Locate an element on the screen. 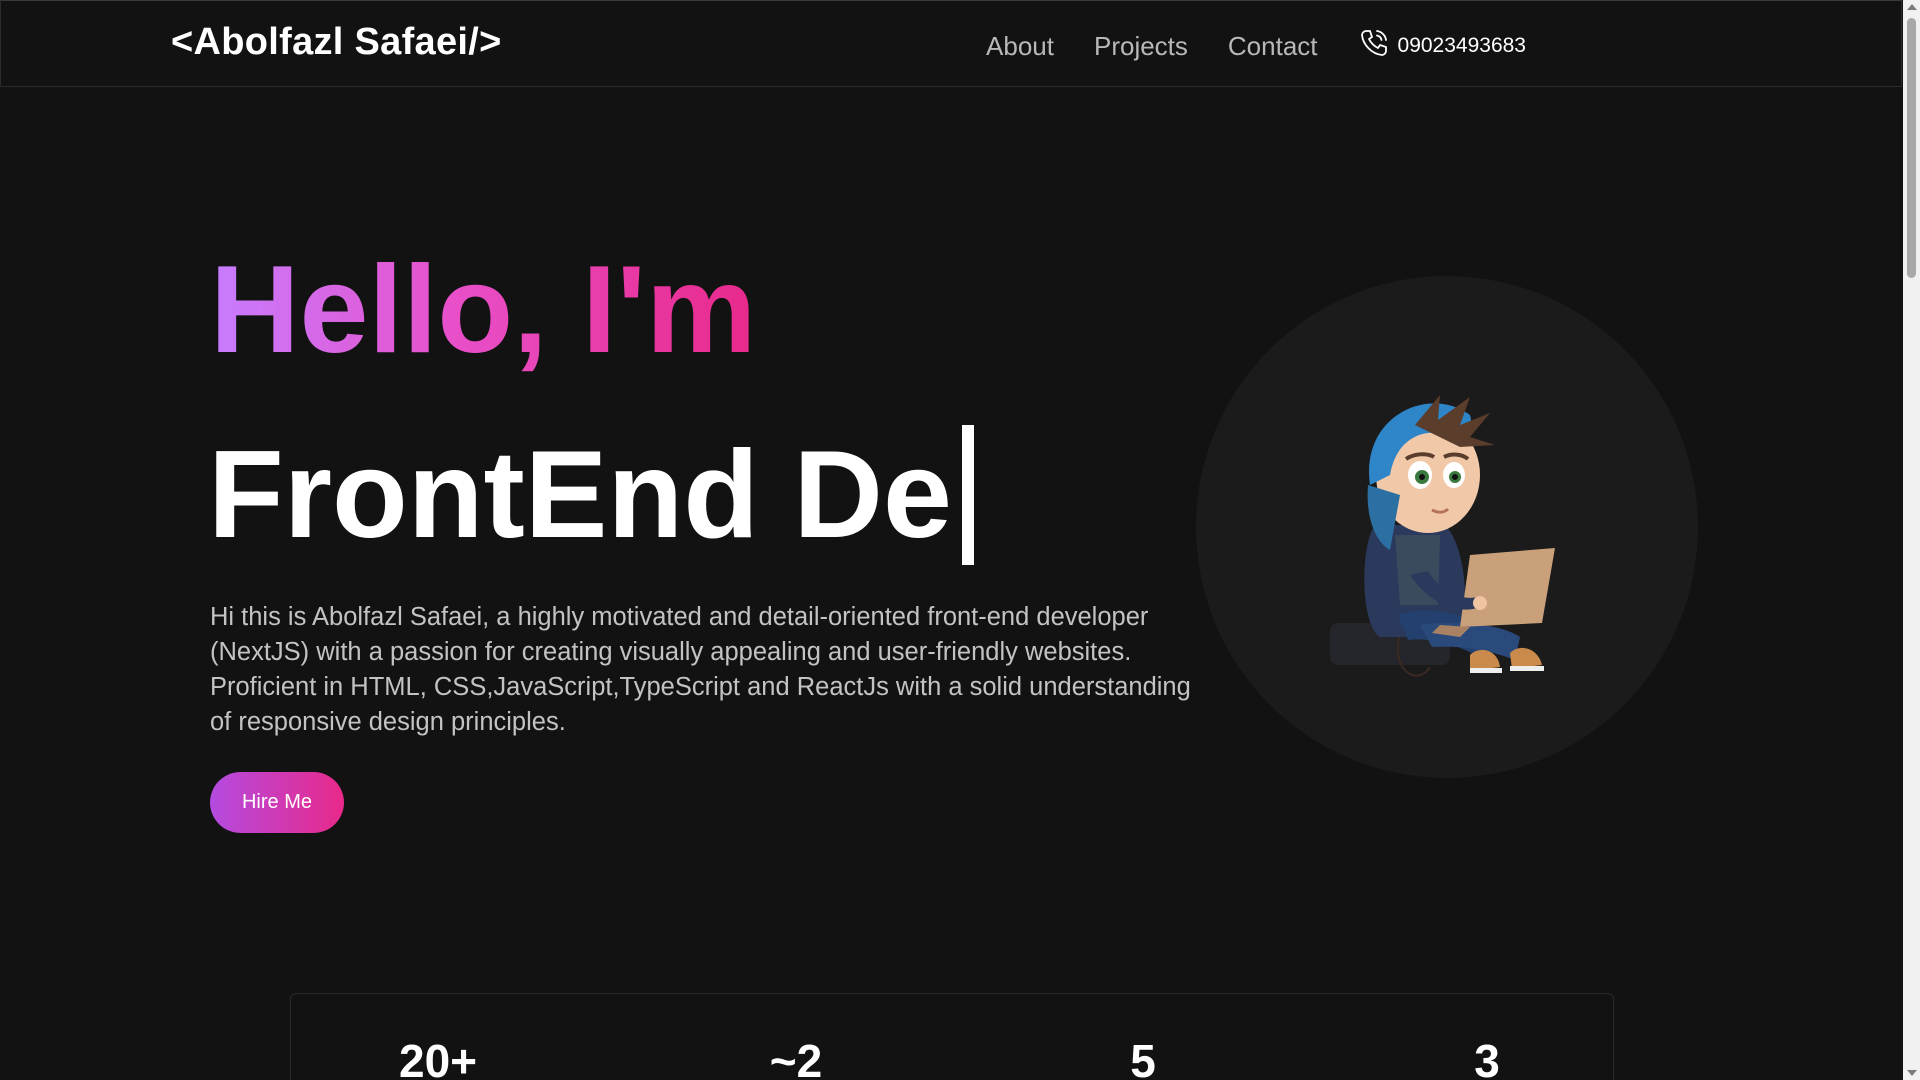  typed-role-text: FrontEnd De is located at coordinates (580, 495).